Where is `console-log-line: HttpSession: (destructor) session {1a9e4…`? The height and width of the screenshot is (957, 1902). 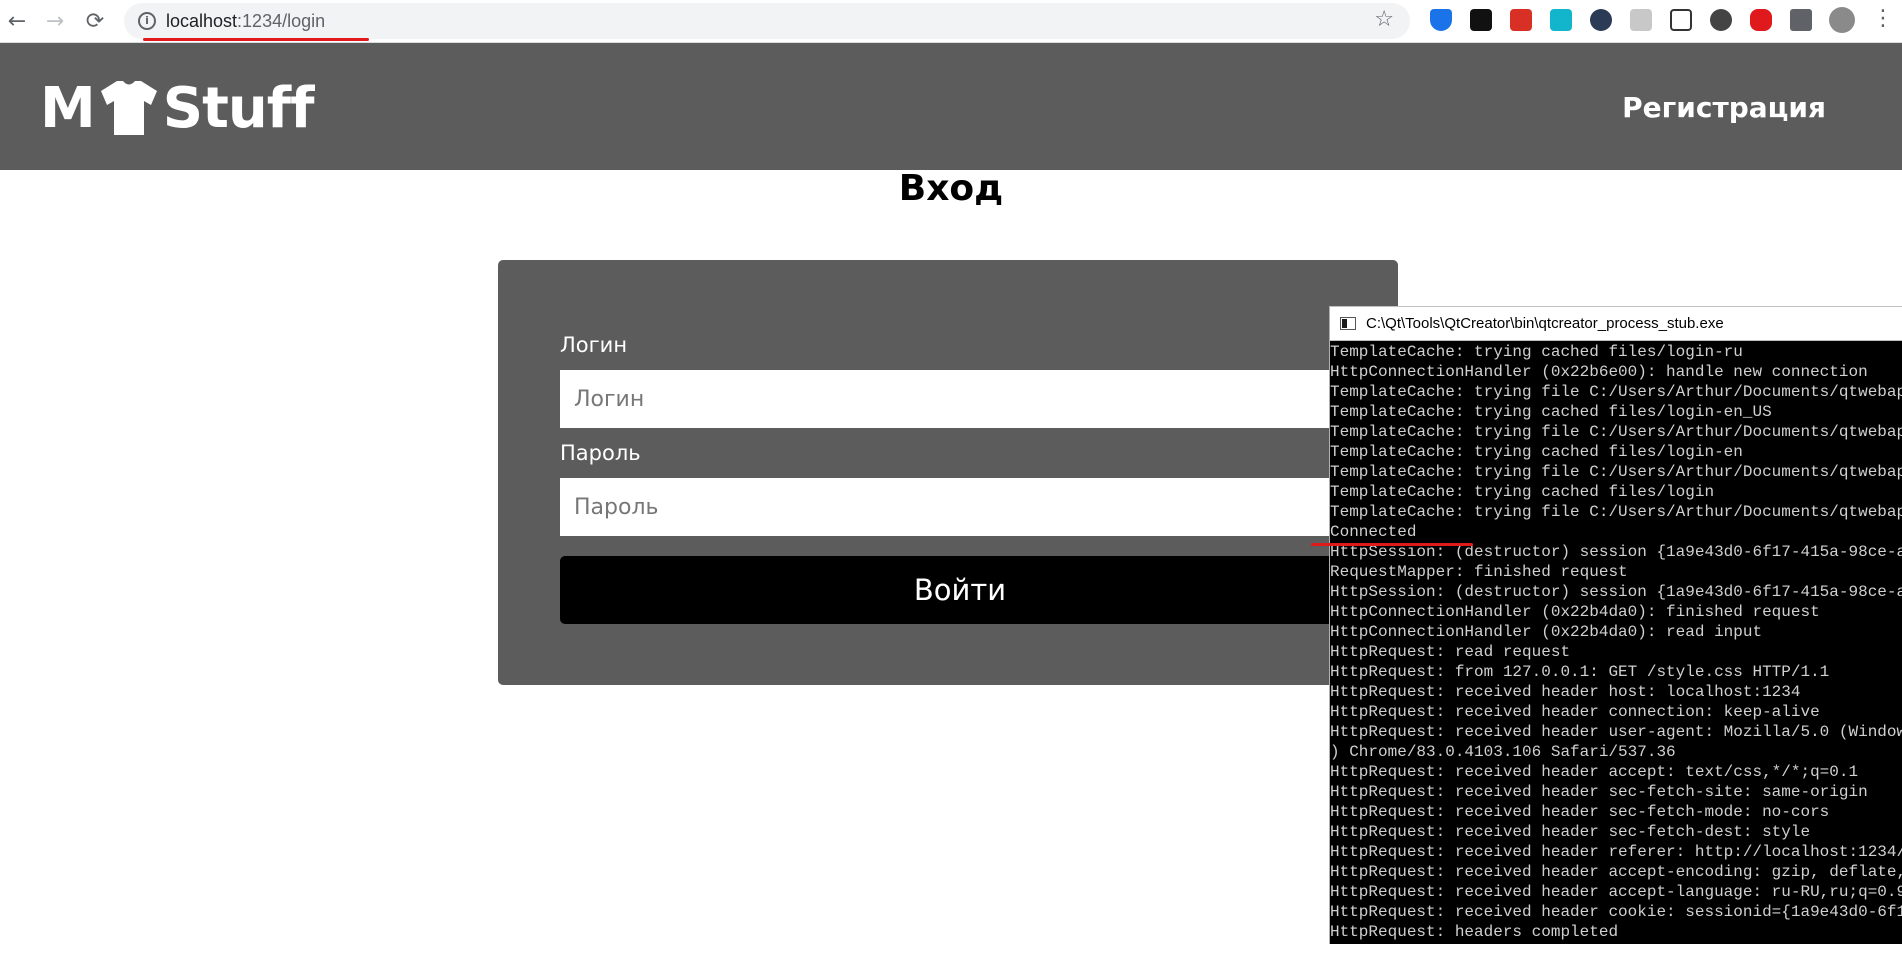 console-log-line: HttpSession: (destructor) session {1a9e4… is located at coordinates (1616, 592).